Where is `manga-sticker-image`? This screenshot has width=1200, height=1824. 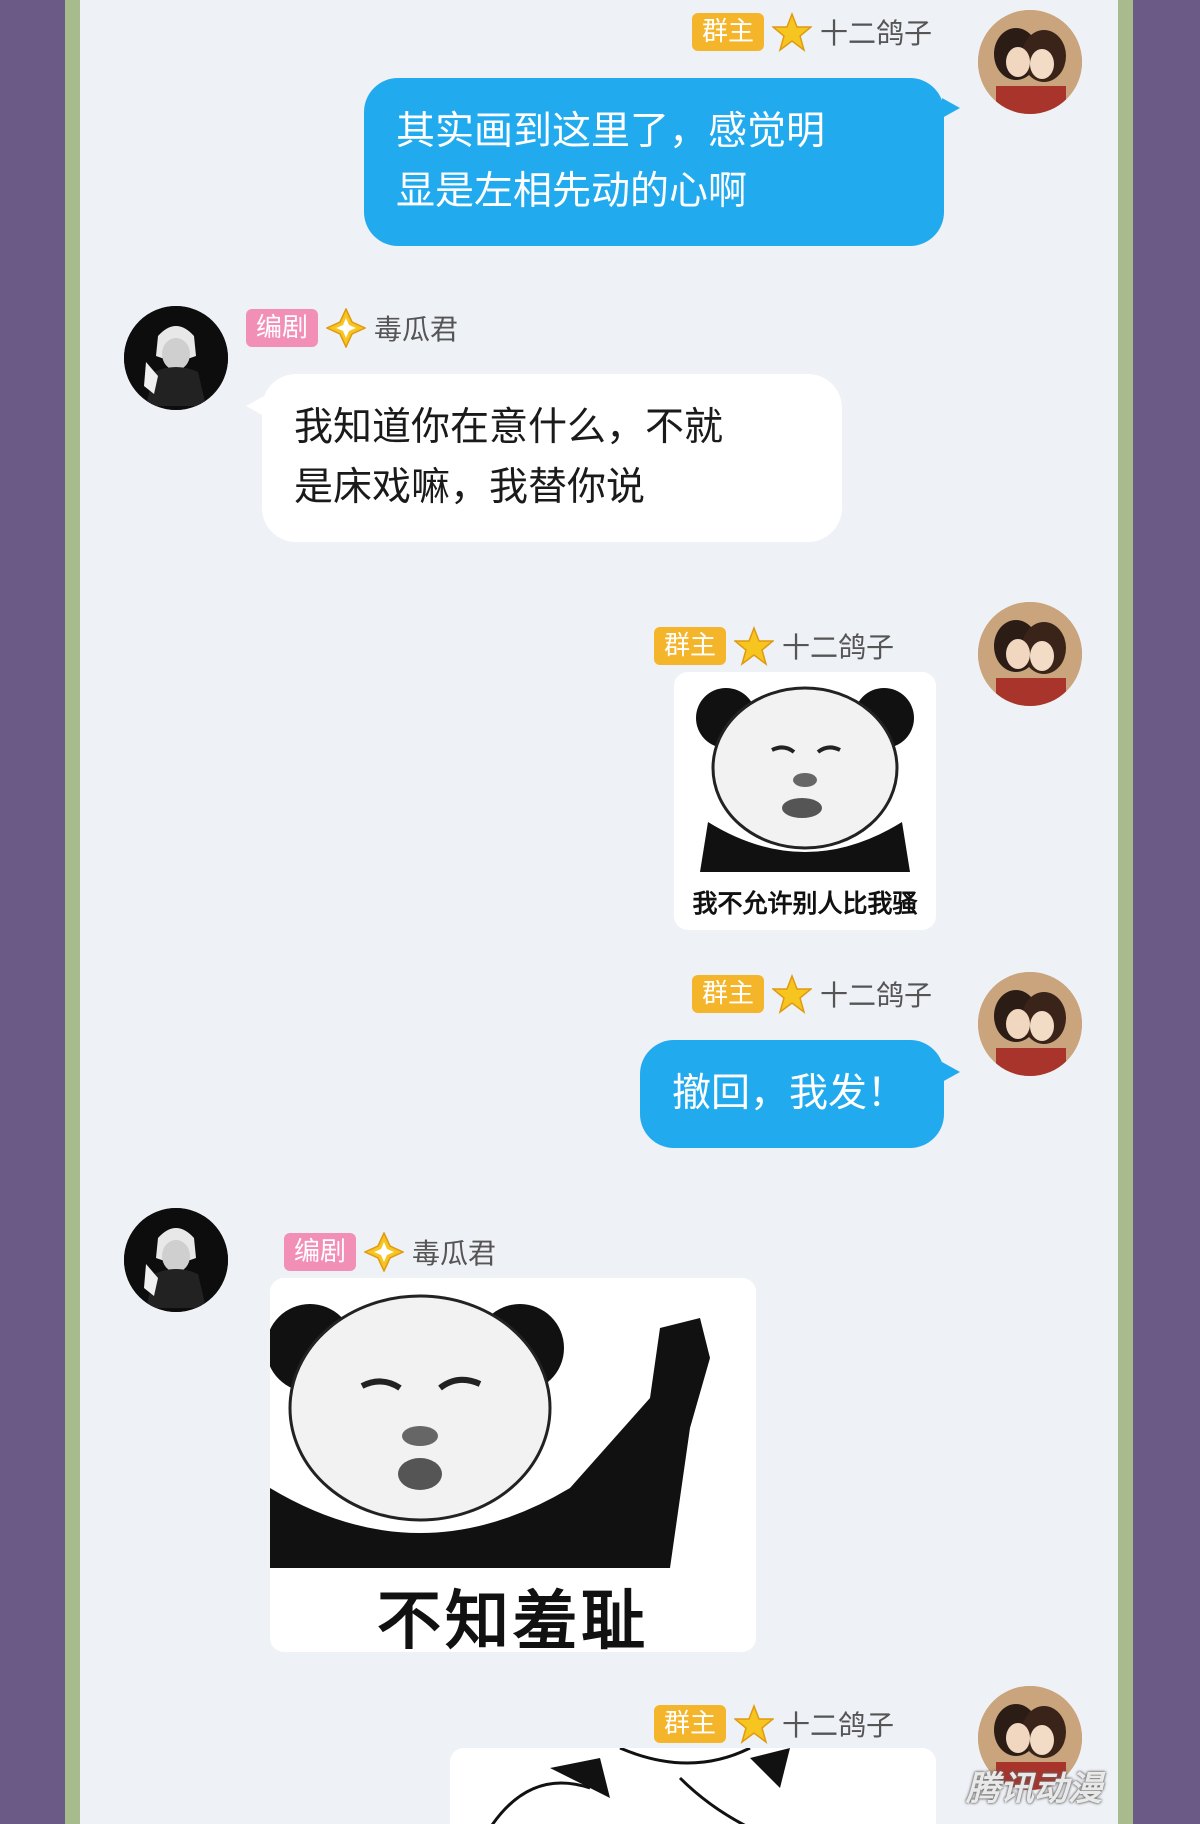
manga-sticker-image is located at coordinates (693, 1786).